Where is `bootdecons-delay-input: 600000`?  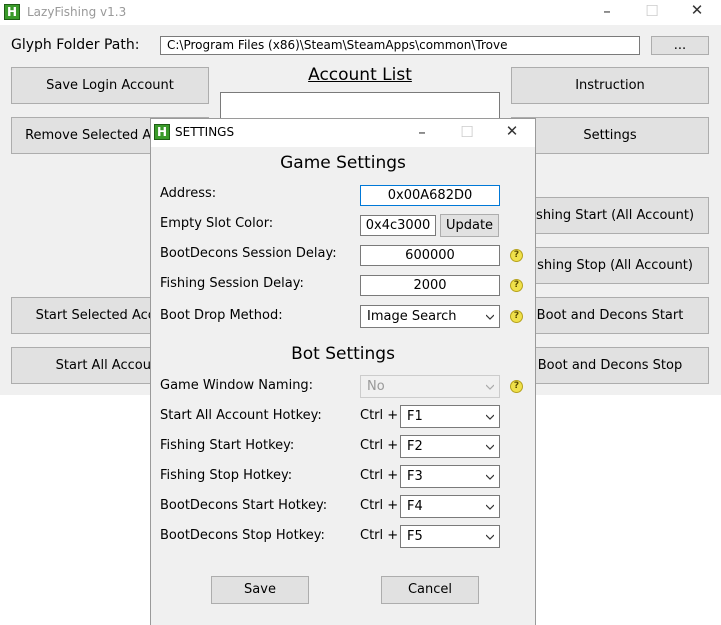
bootdecons-delay-input: 600000 is located at coordinates (430, 255).